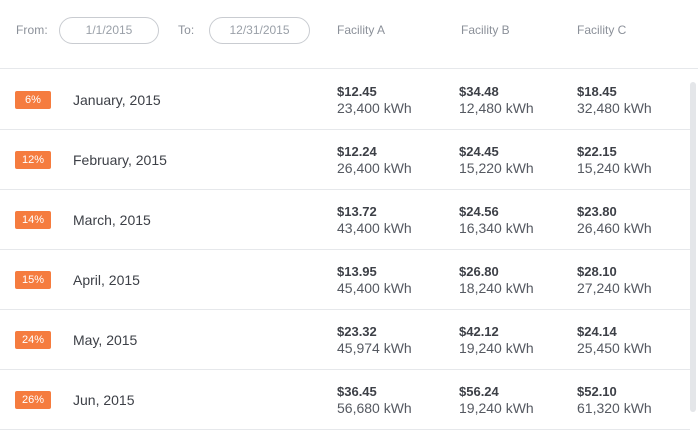 This screenshot has height=441, width=698. I want to click on percent-badge: 6%, so click(33, 100).